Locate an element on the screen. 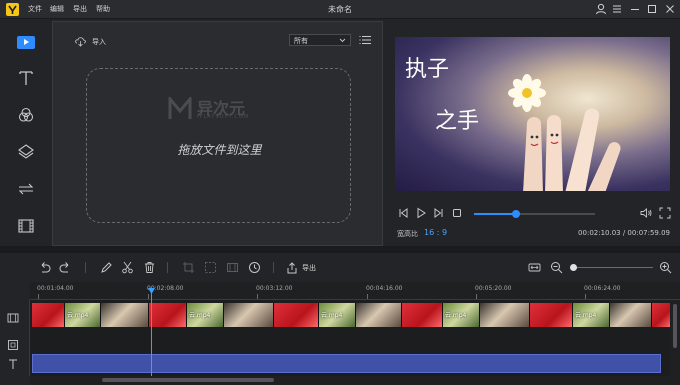  ruler-tick-label: 00:01:04.00 is located at coordinates (55, 288).